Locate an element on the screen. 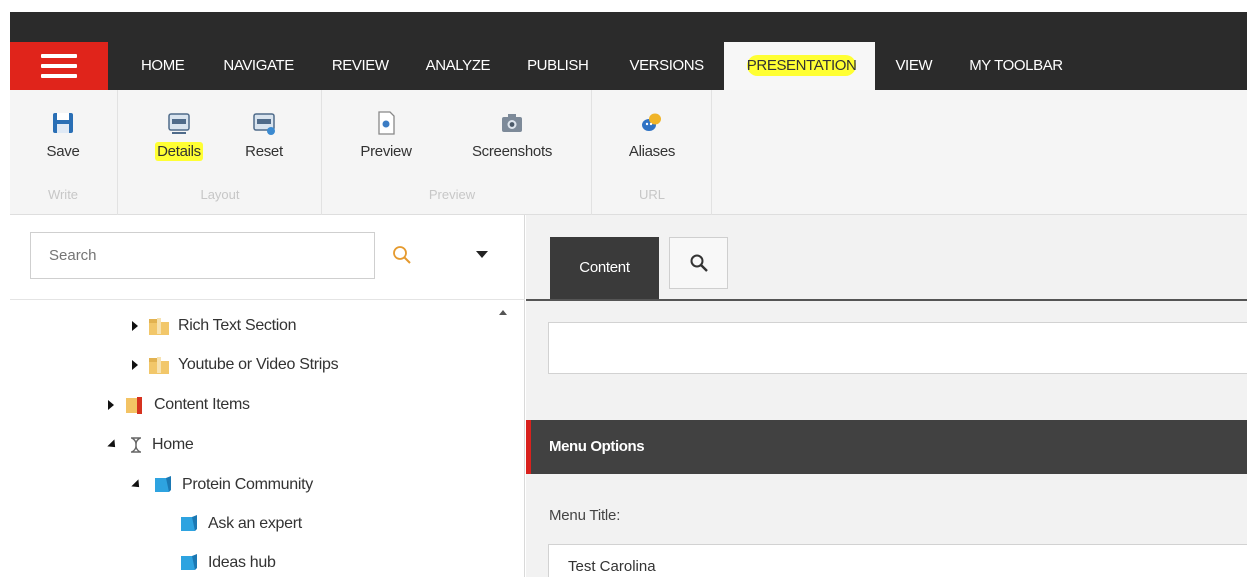 The width and height of the screenshot is (1247, 577). search-options-dropdown-icon is located at coordinates (482, 254).